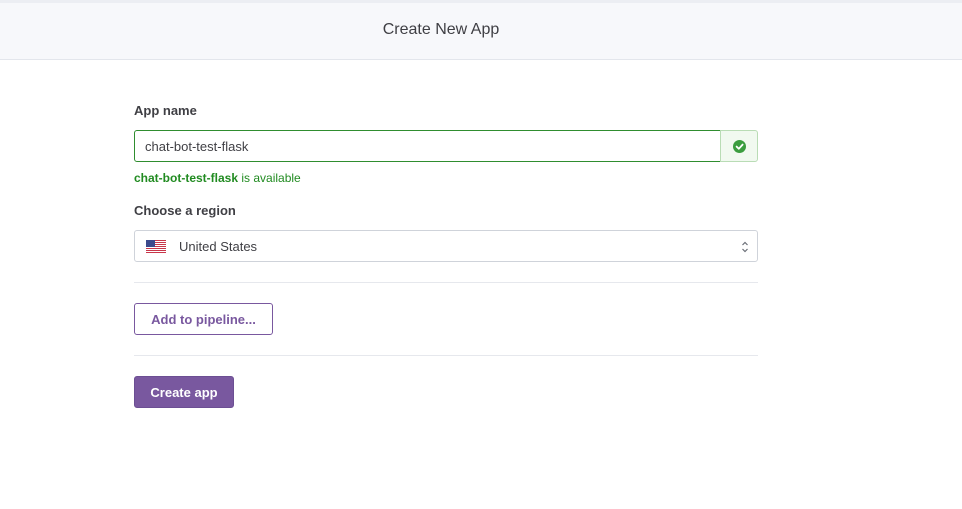 The height and width of the screenshot is (509, 962). I want to click on name-valid-indicator, so click(739, 146).